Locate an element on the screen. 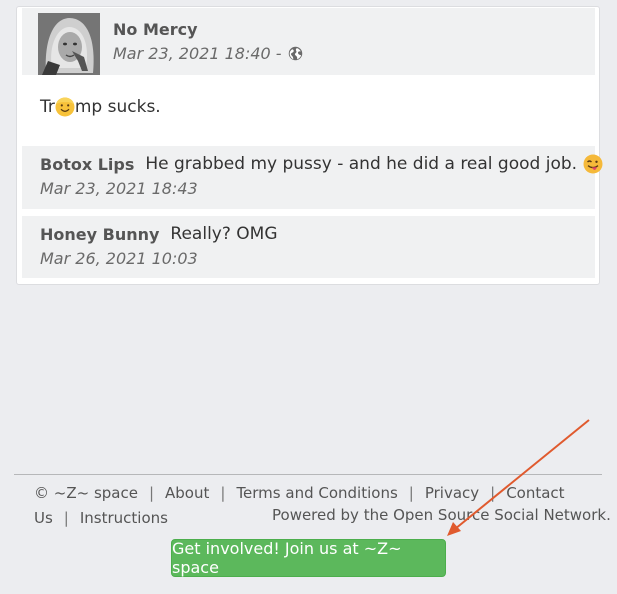 This screenshot has height=594, width=617. footer-divider is located at coordinates (308, 474).